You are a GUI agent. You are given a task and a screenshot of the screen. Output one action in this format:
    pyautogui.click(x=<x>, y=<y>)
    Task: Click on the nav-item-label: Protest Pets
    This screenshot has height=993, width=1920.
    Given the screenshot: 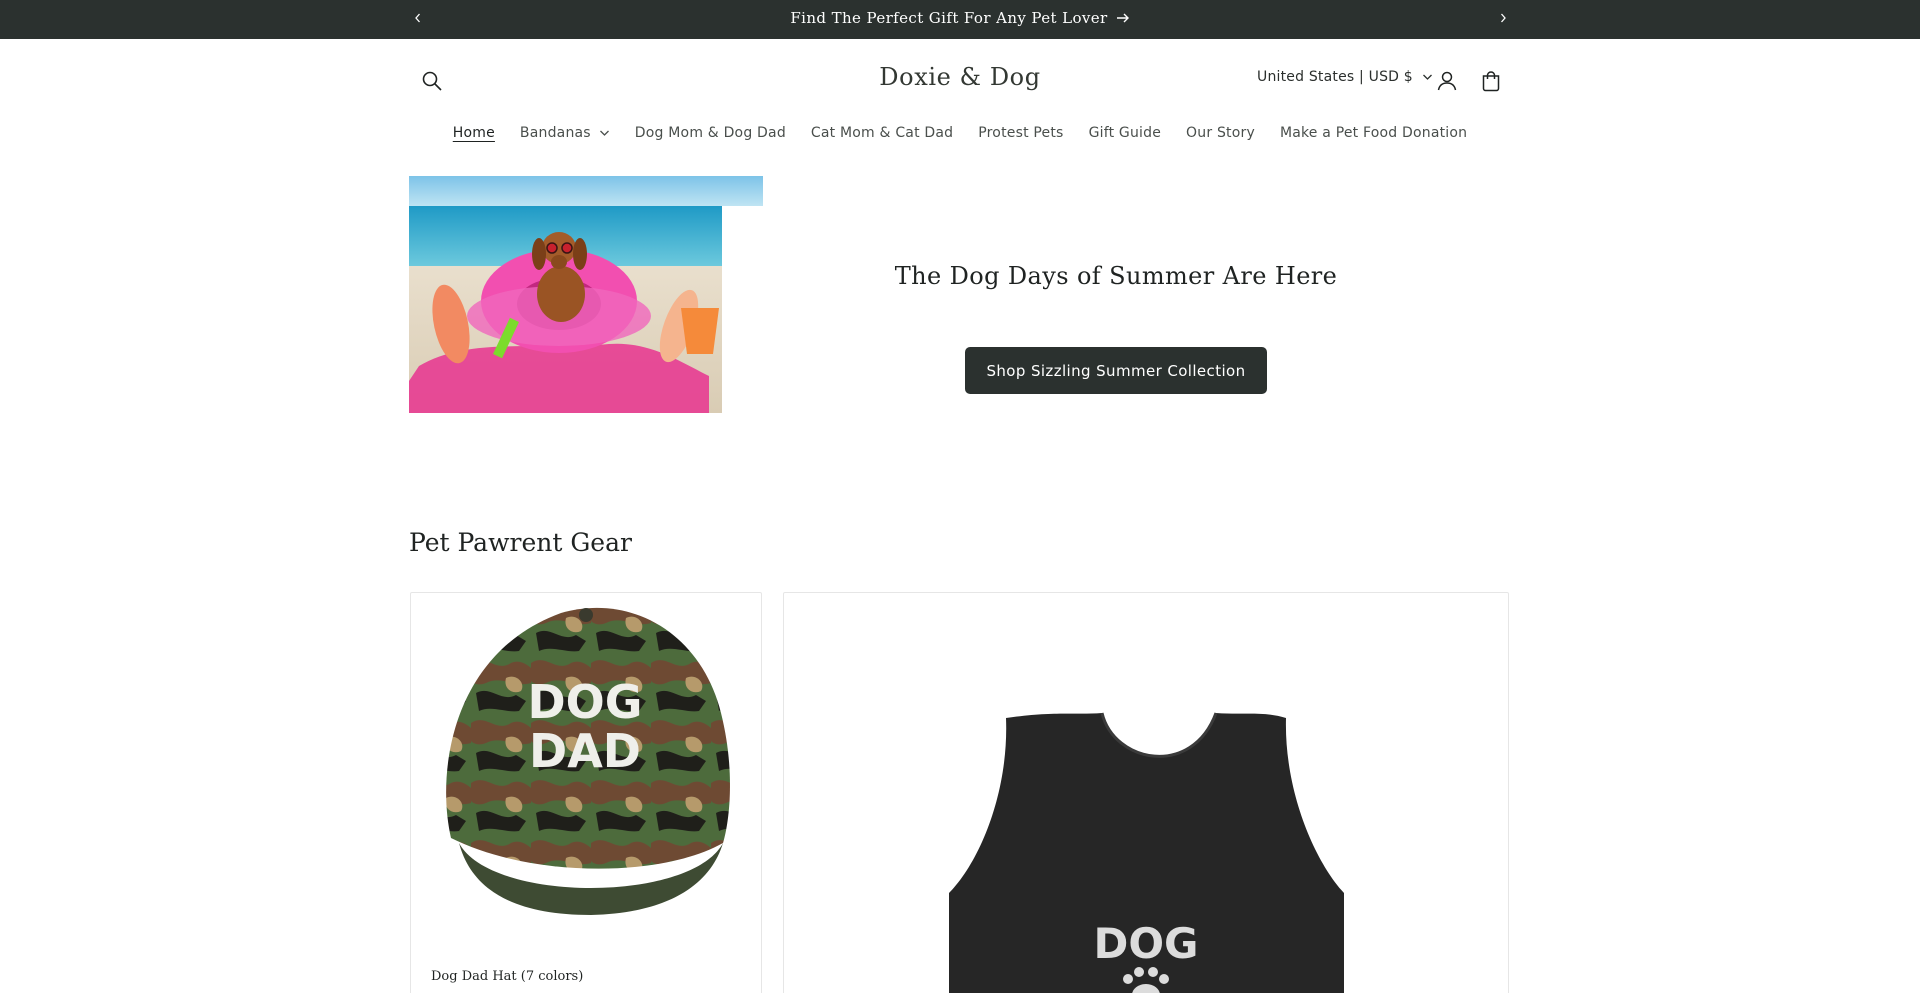 What is the action you would take?
    pyautogui.click(x=1021, y=133)
    